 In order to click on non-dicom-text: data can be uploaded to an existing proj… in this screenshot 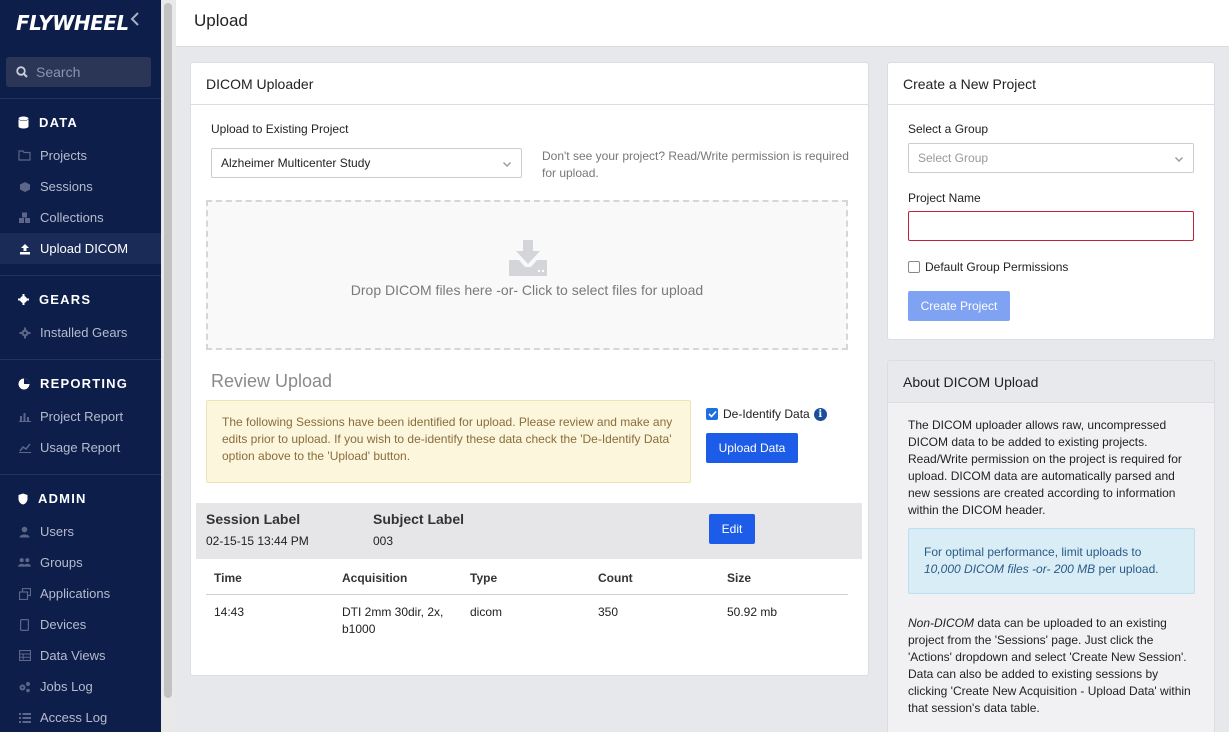, I will do `click(1049, 665)`.